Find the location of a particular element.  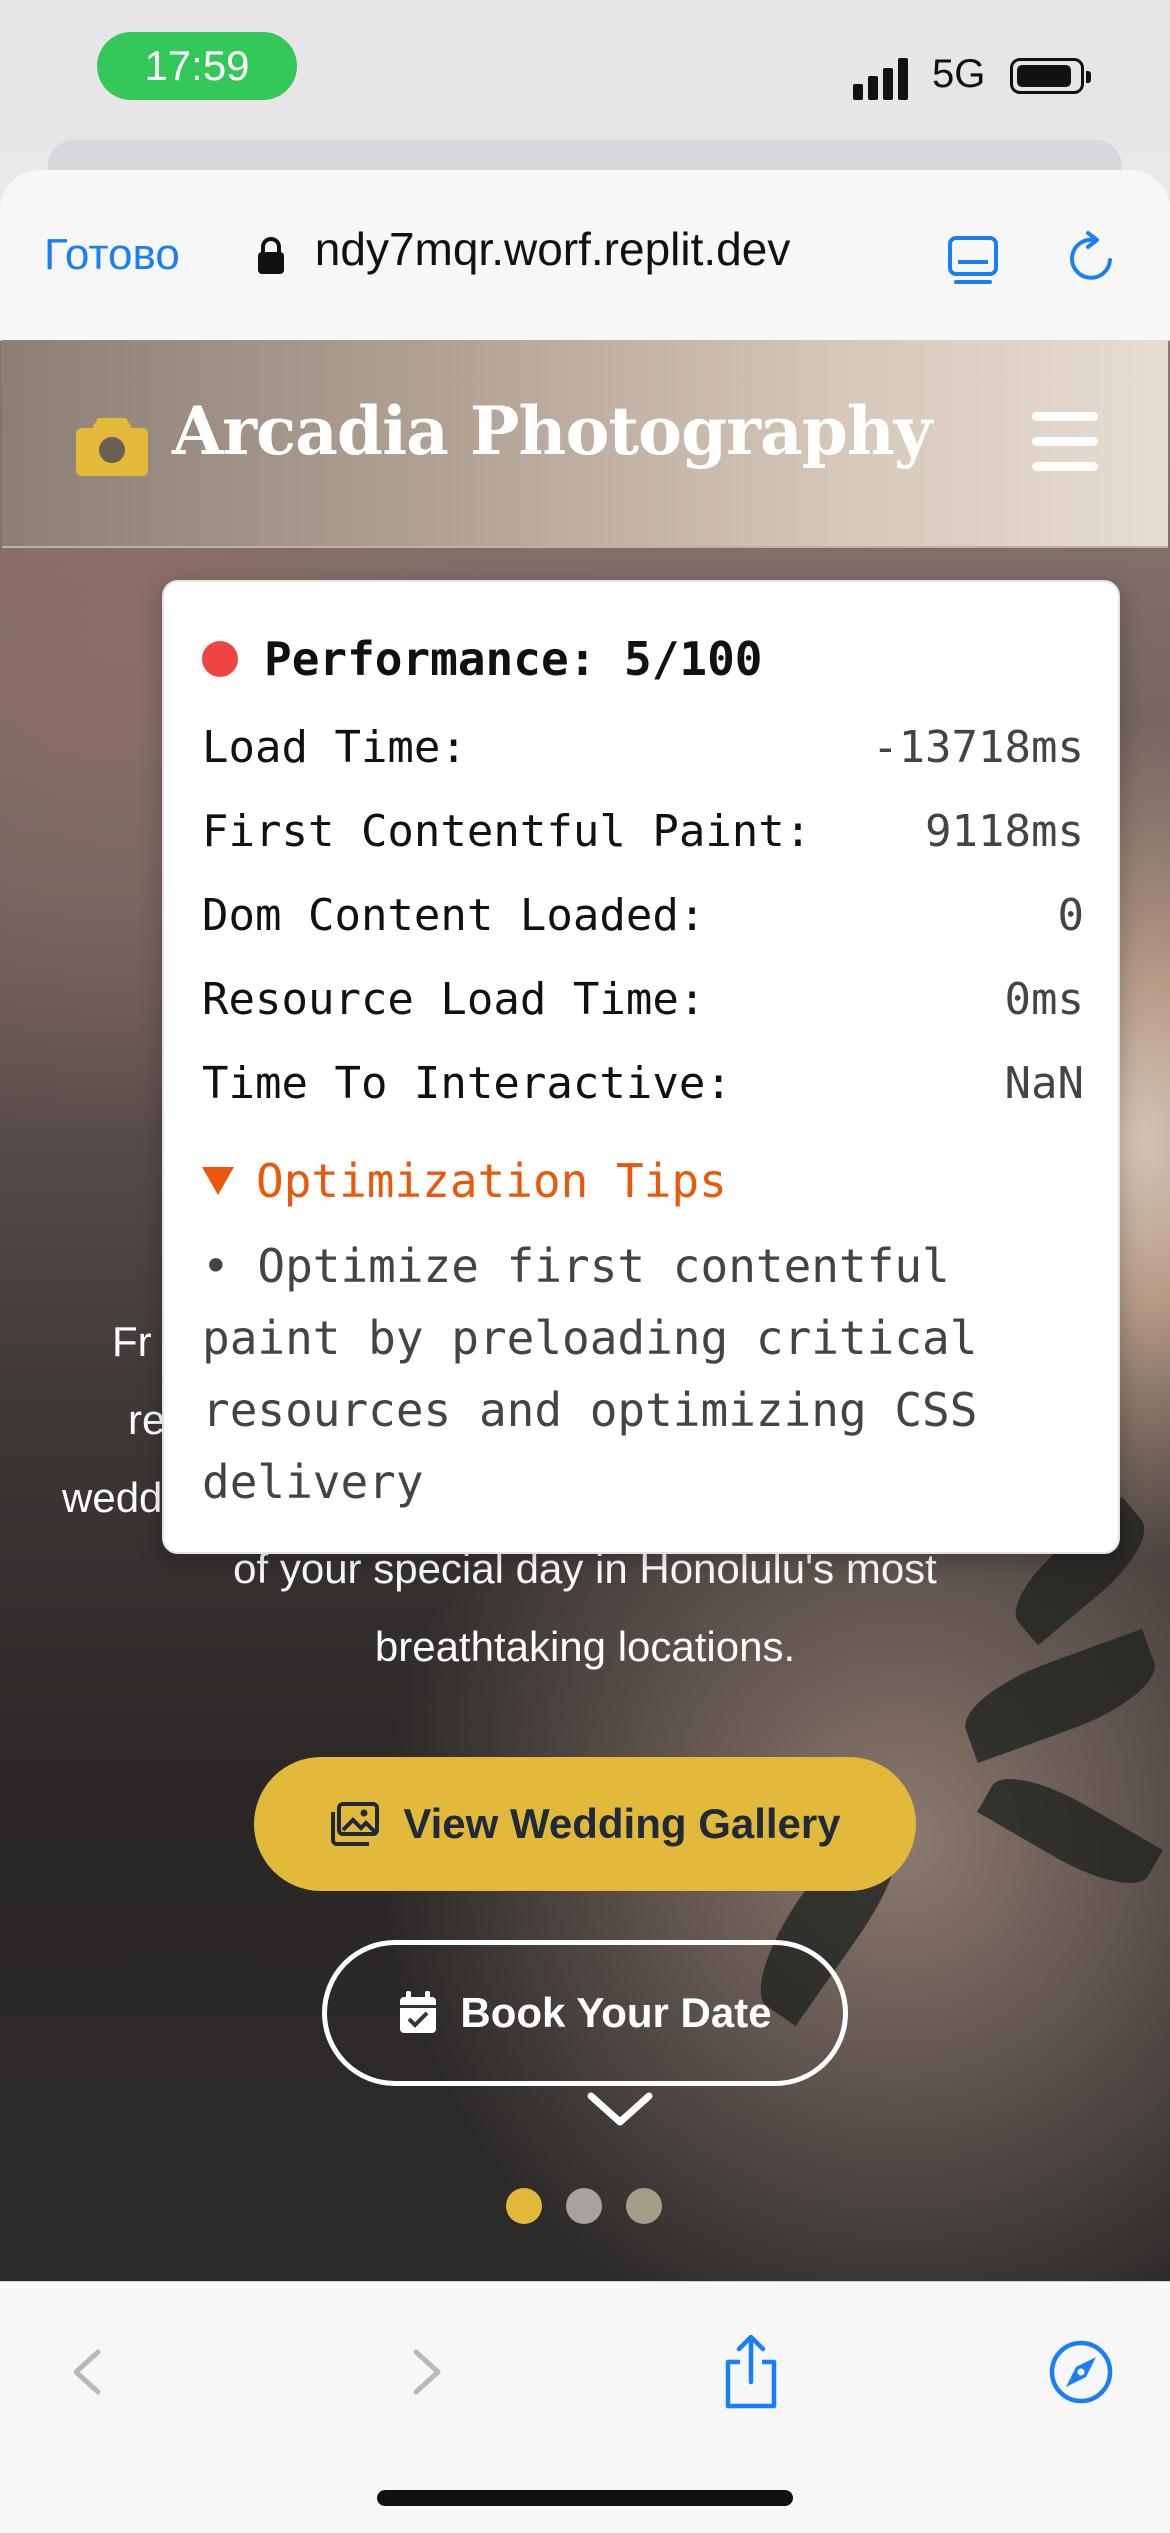

hero-text-line: breathtaking locations. is located at coordinates (585, 1646).